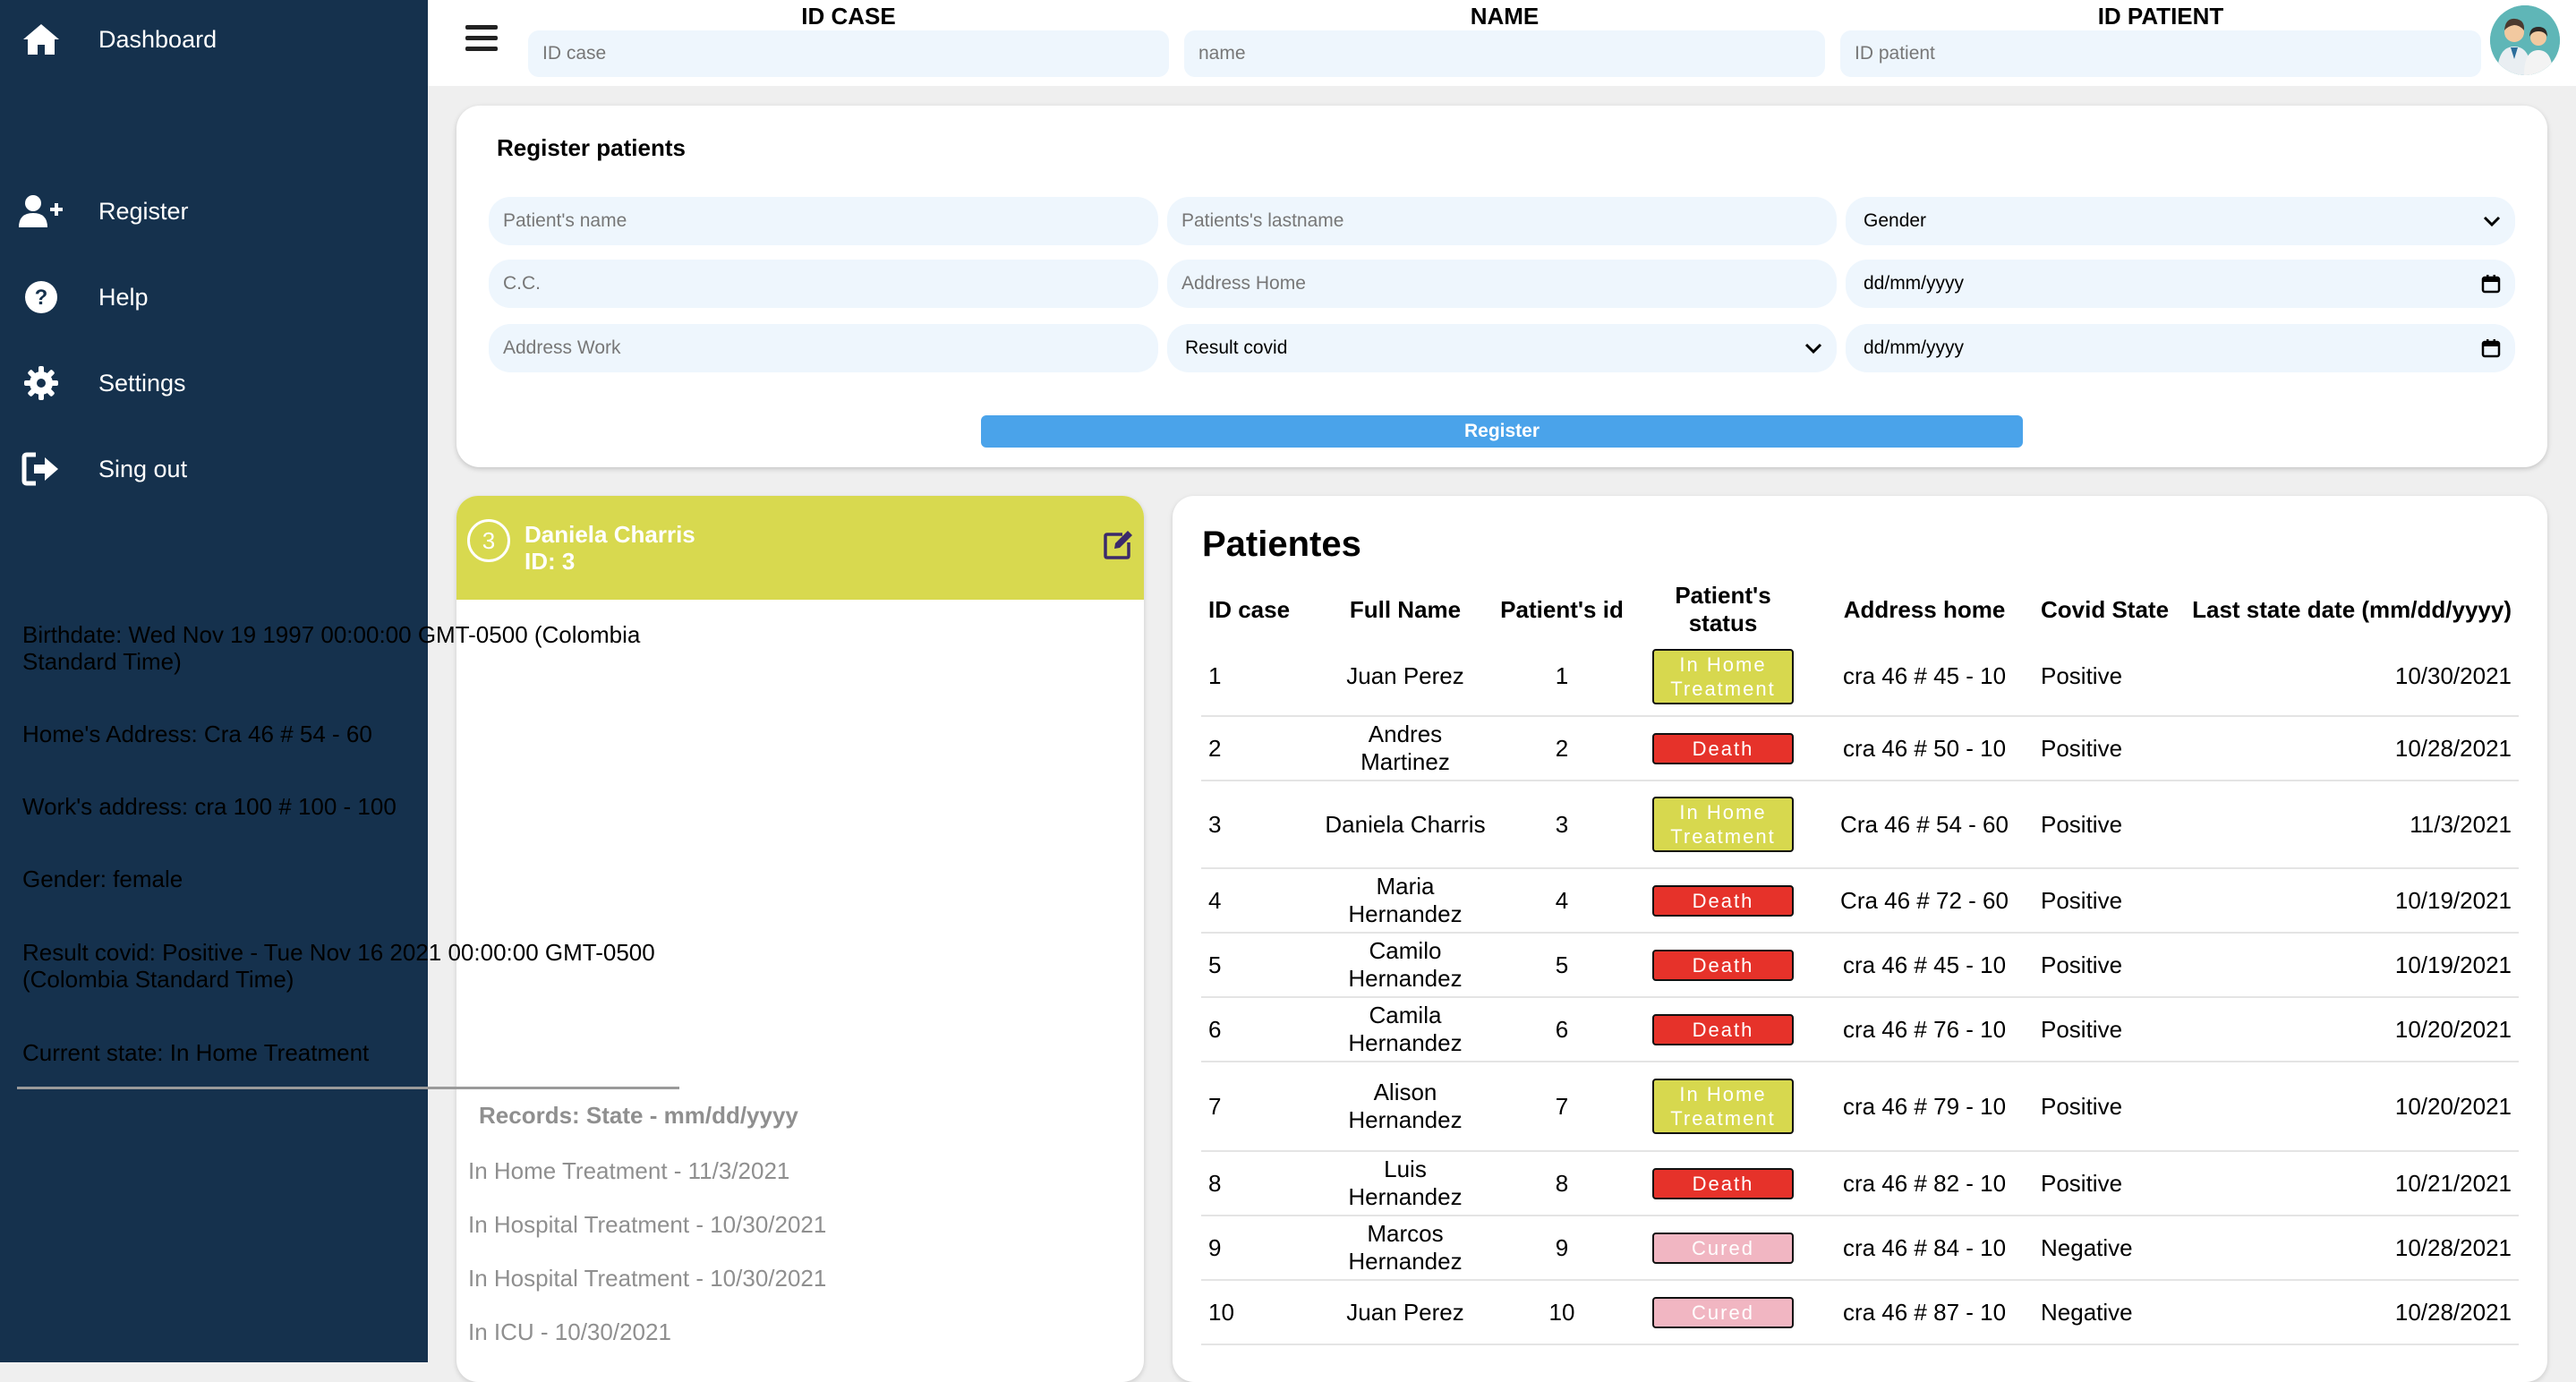  What do you see at coordinates (143, 468) in the screenshot?
I see `sidebar-item-label: Sing out` at bounding box center [143, 468].